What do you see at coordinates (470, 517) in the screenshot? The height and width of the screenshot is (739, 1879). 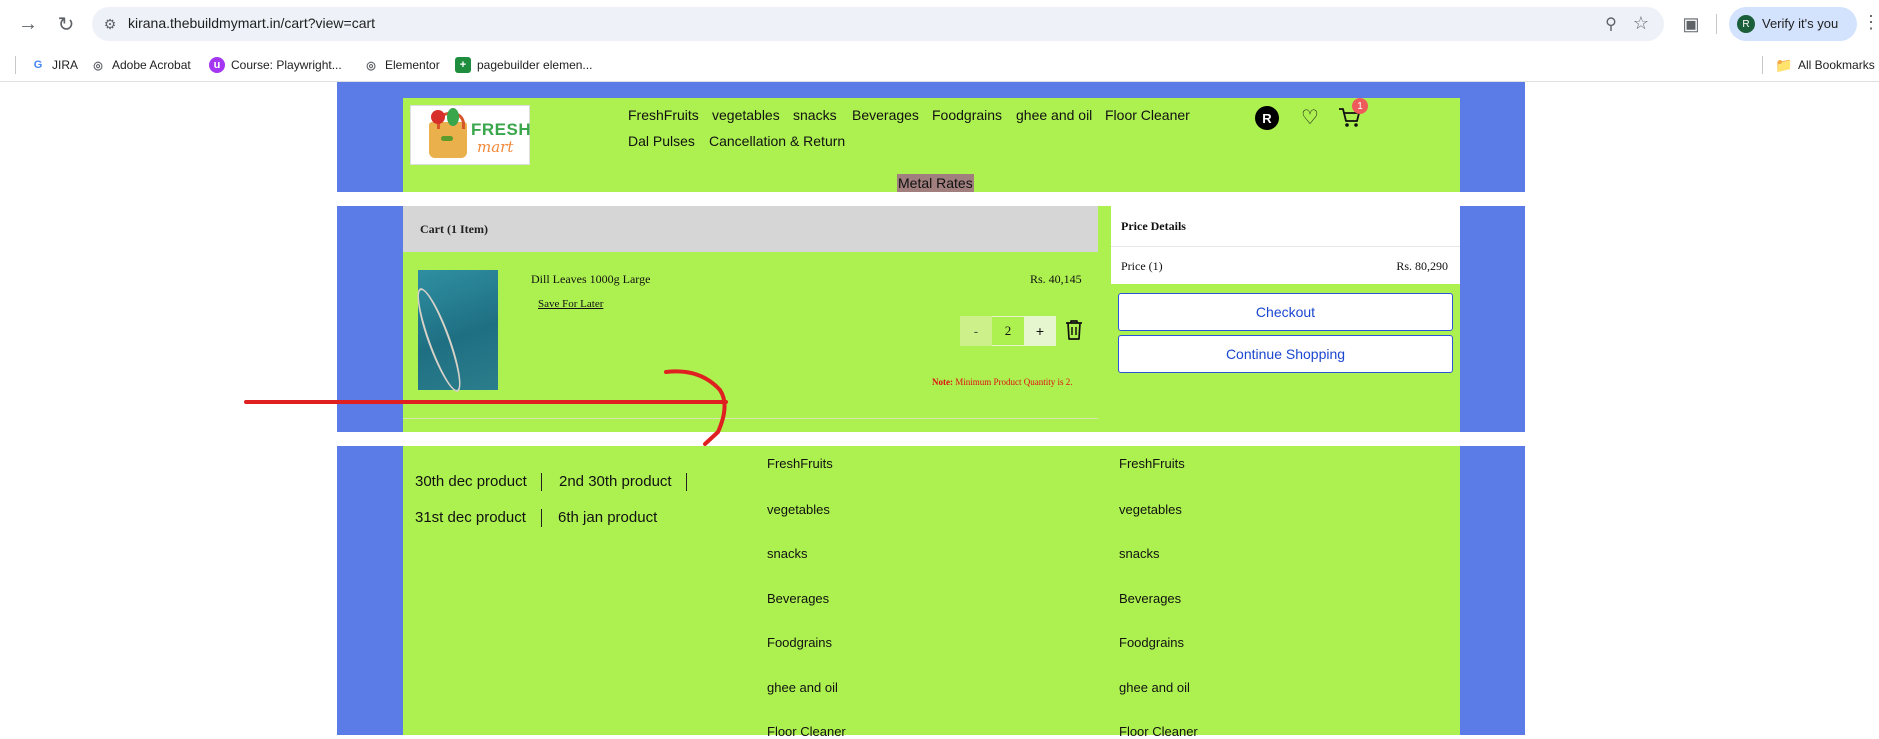 I see `footer-link-31st-dec: 31st dec product` at bounding box center [470, 517].